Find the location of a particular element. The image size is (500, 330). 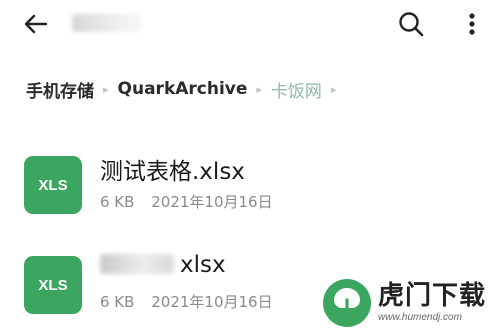

watermark-name: 虎门下载 is located at coordinates (432, 296).